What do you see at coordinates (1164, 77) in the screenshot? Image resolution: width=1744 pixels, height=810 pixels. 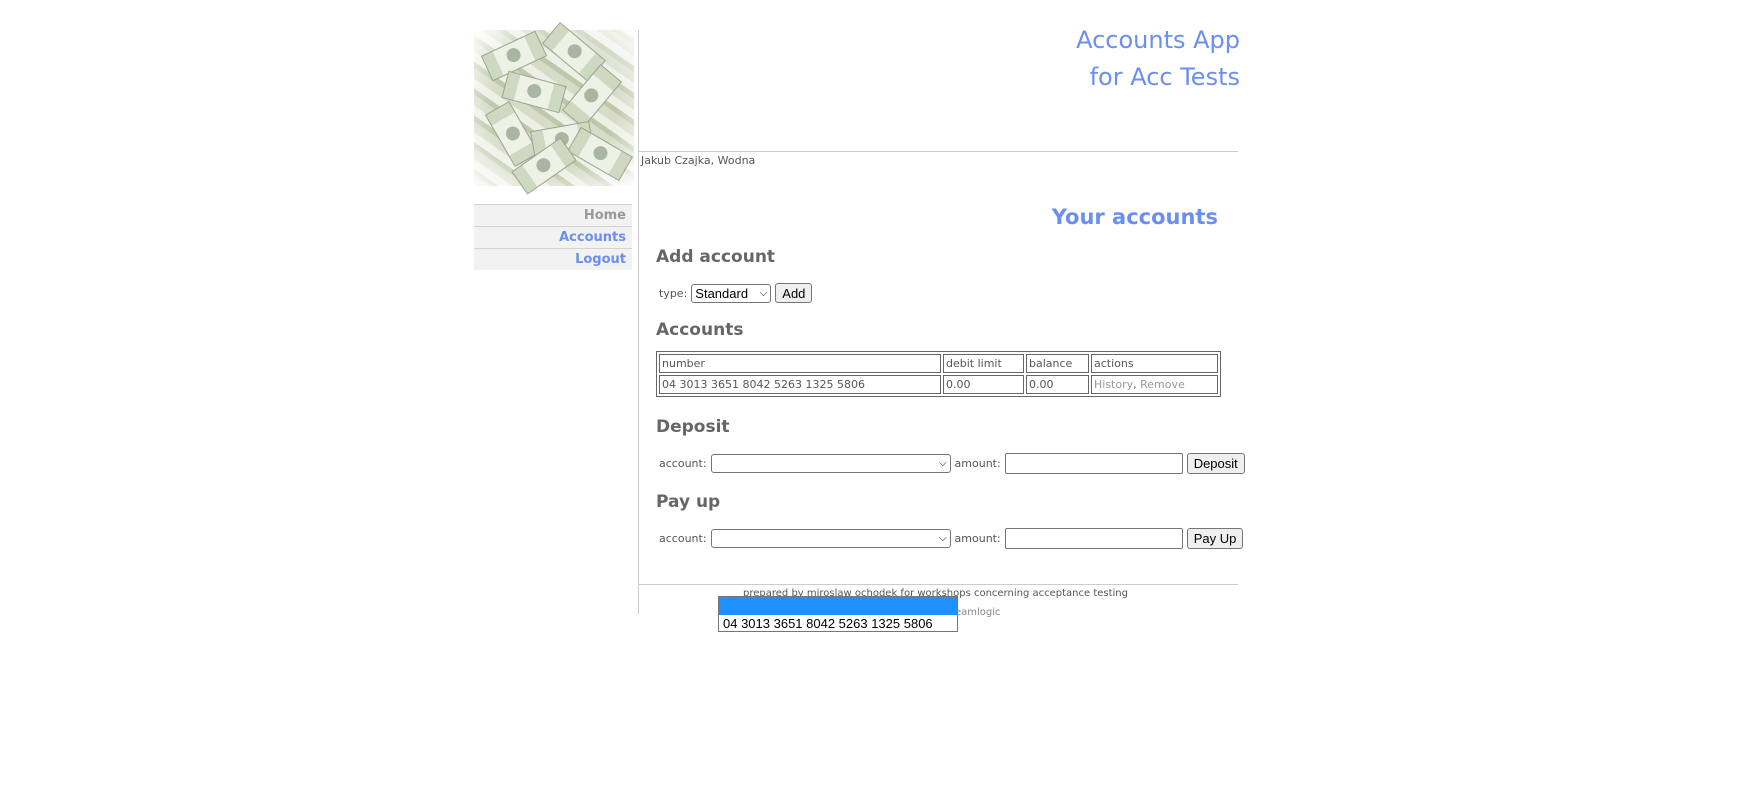 I see `app-title-line2: for Acc Tests` at bounding box center [1164, 77].